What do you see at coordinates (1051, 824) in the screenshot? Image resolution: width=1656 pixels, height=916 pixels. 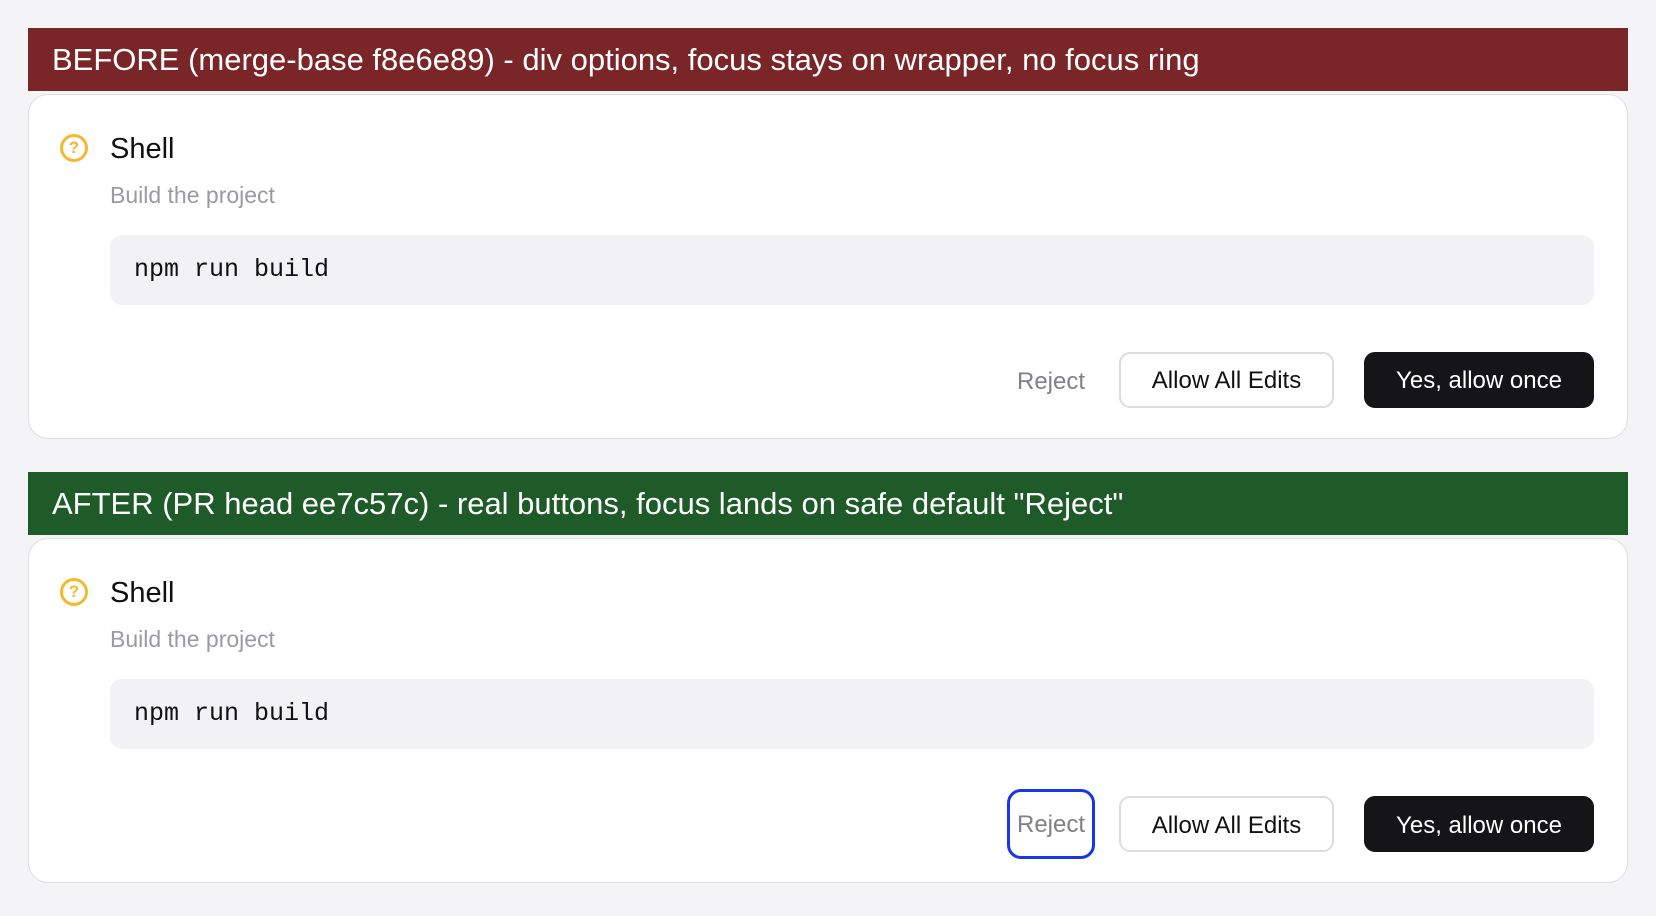 I see `reject-button-focused: Reject` at bounding box center [1051, 824].